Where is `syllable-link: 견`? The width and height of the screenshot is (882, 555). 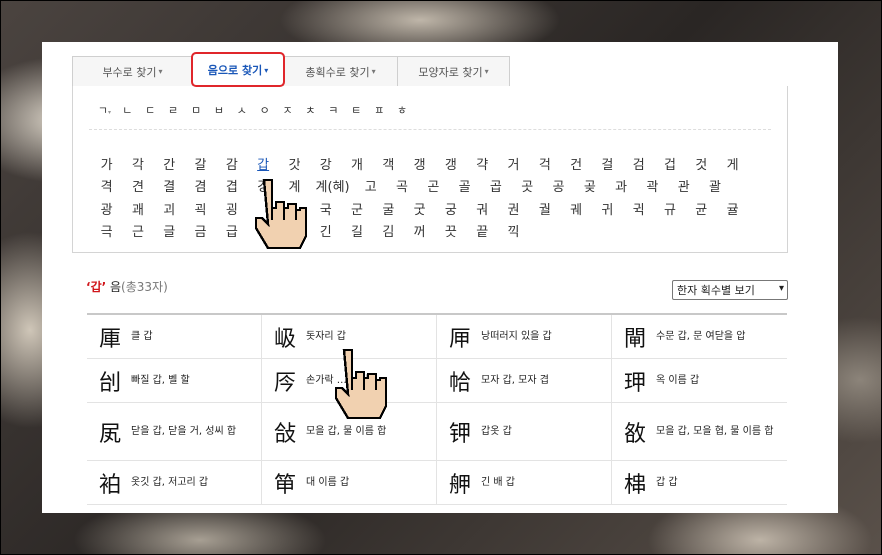 syllable-link: 견 is located at coordinates (137, 185).